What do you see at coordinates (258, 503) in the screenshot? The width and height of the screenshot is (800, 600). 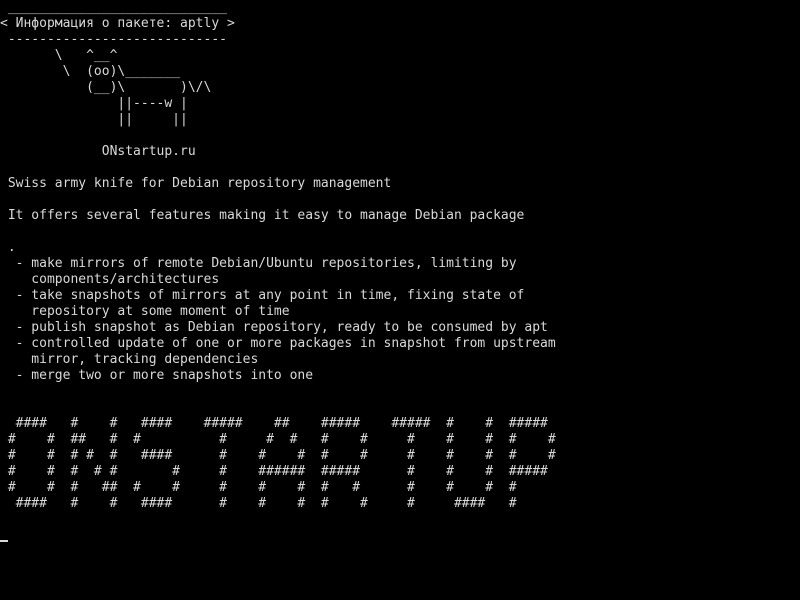 I see `banner-ascii-line: #### # # #### # # # # # # #### #` at bounding box center [258, 503].